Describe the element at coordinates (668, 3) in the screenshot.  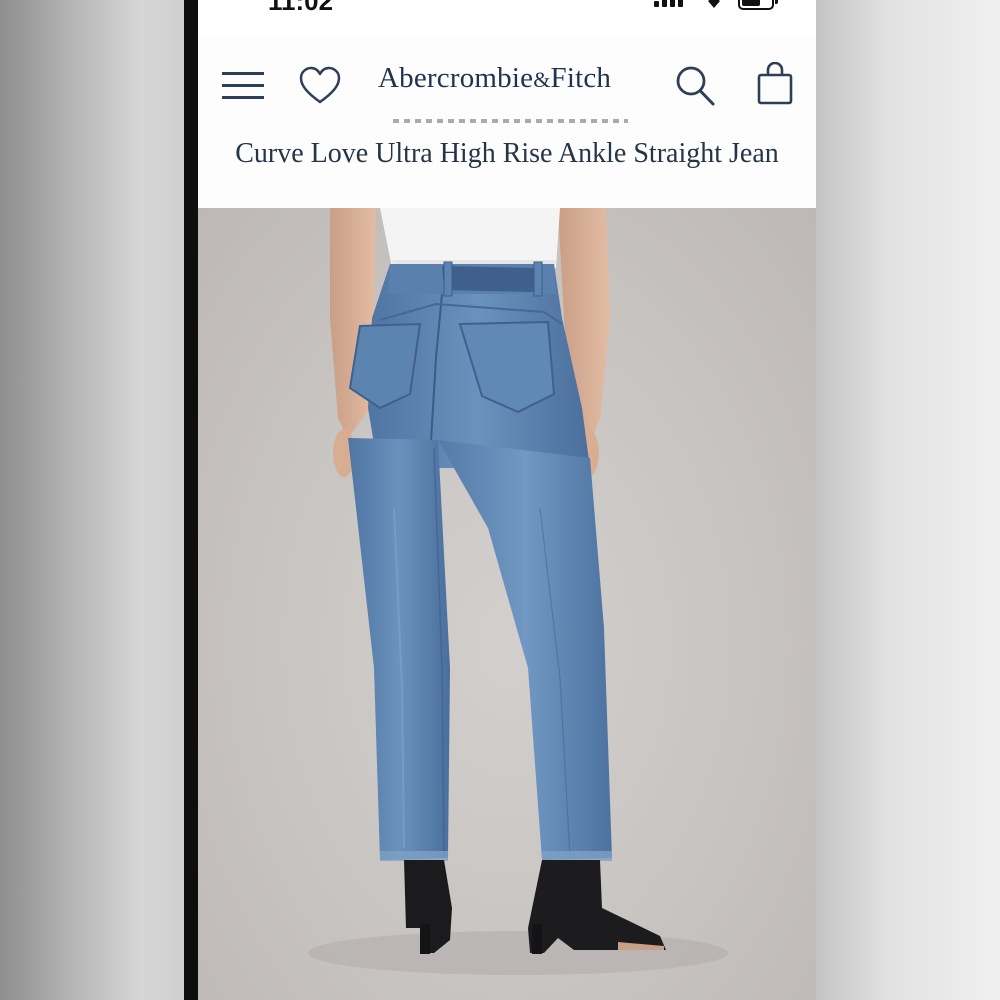
I see `signal-icon` at that location.